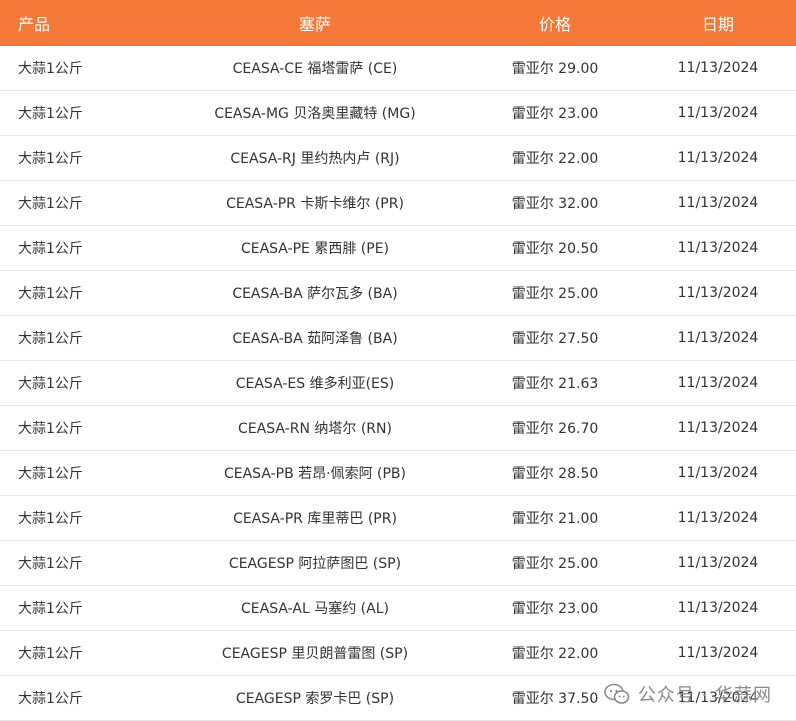 The width and height of the screenshot is (796, 721). I want to click on column-header-market: 塞萨, so click(315, 23).